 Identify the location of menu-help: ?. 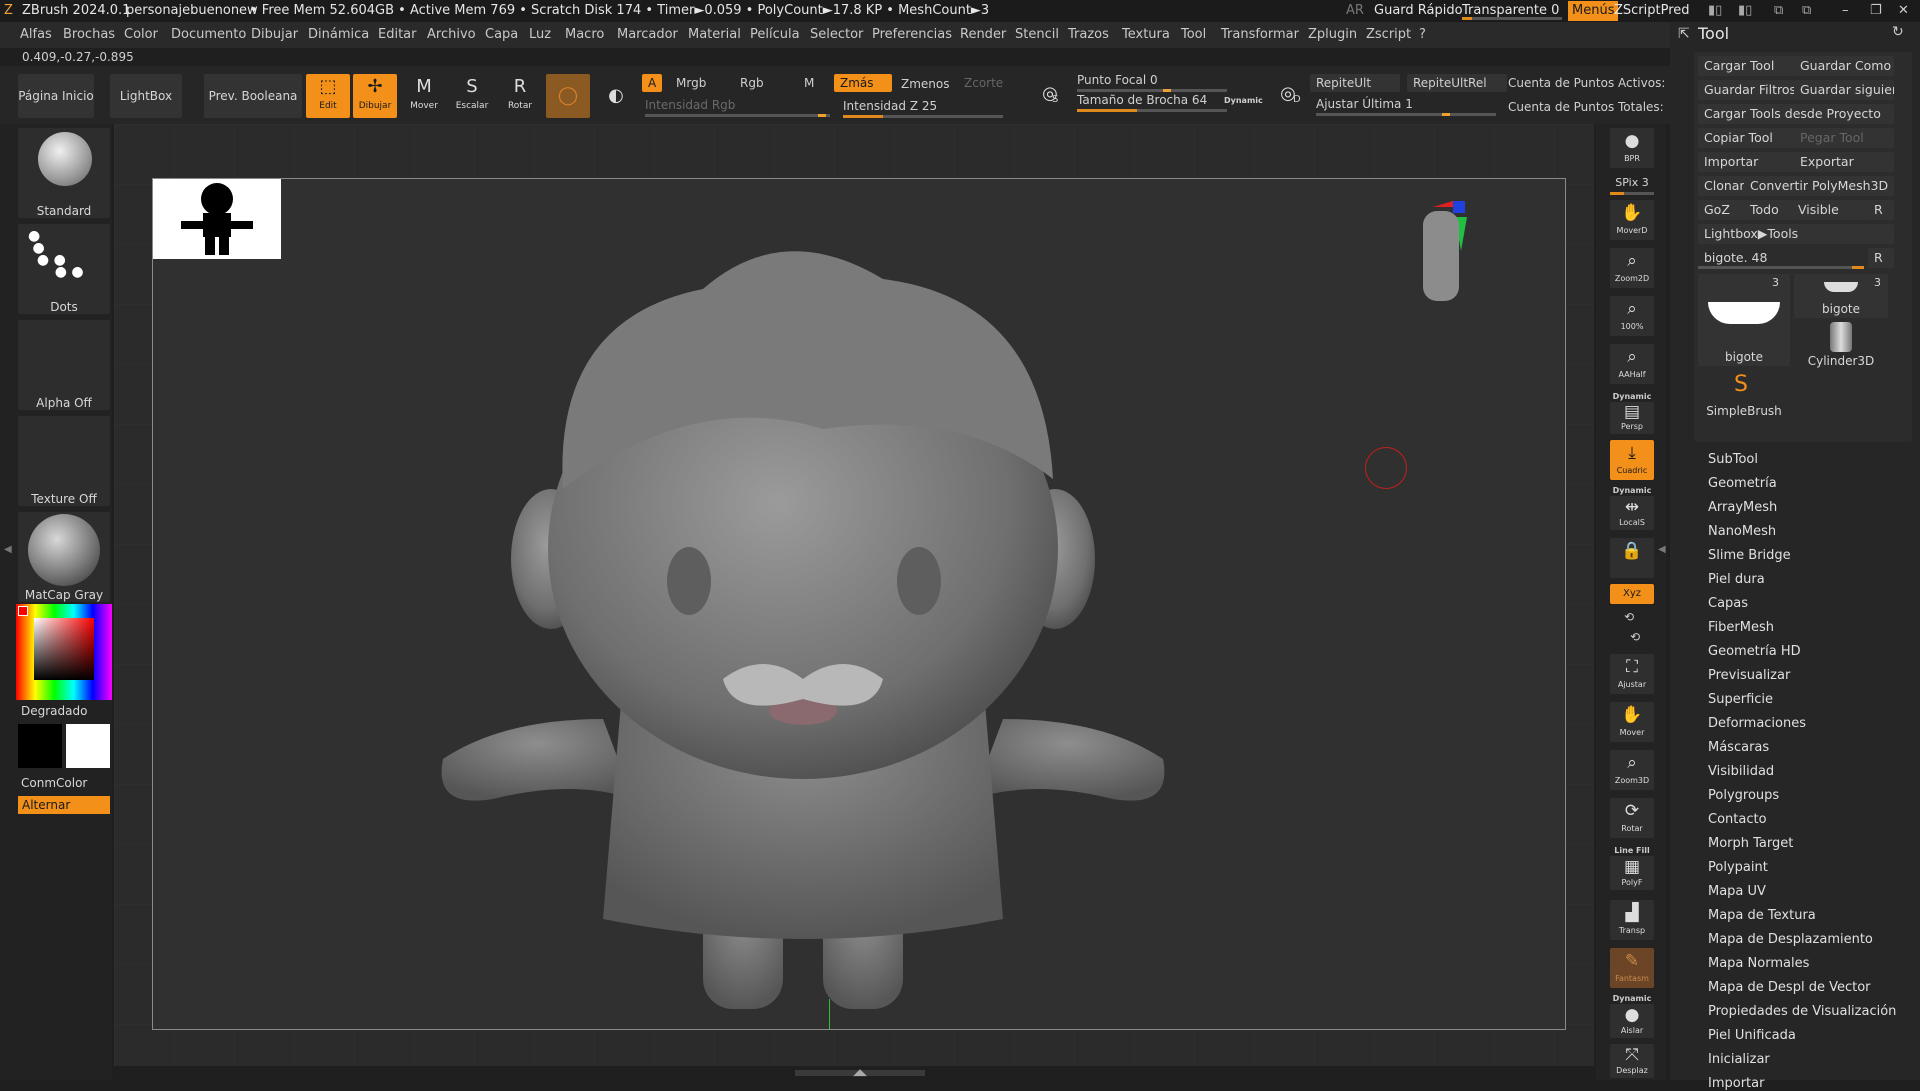
(1422, 35).